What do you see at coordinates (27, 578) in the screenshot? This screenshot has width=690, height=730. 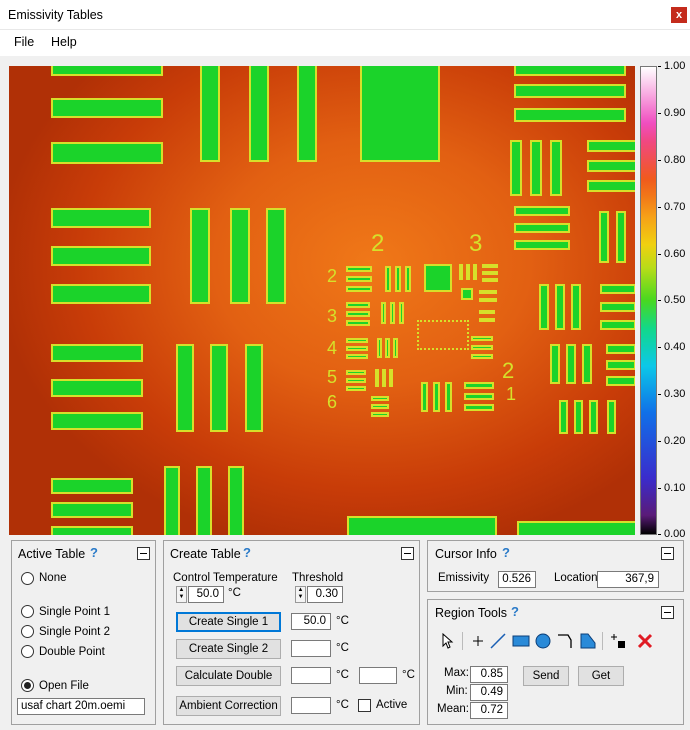 I see `radio-none` at bounding box center [27, 578].